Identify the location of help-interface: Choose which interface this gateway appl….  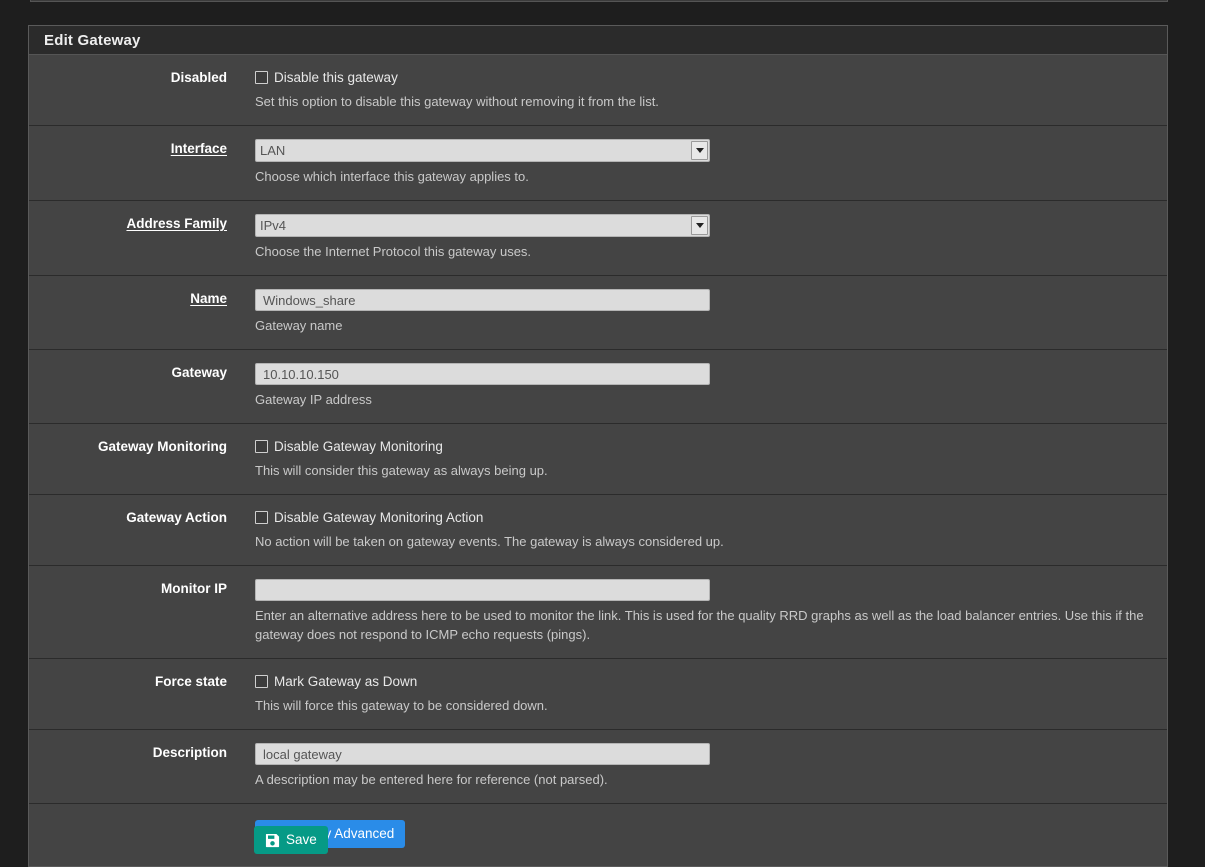
(392, 176).